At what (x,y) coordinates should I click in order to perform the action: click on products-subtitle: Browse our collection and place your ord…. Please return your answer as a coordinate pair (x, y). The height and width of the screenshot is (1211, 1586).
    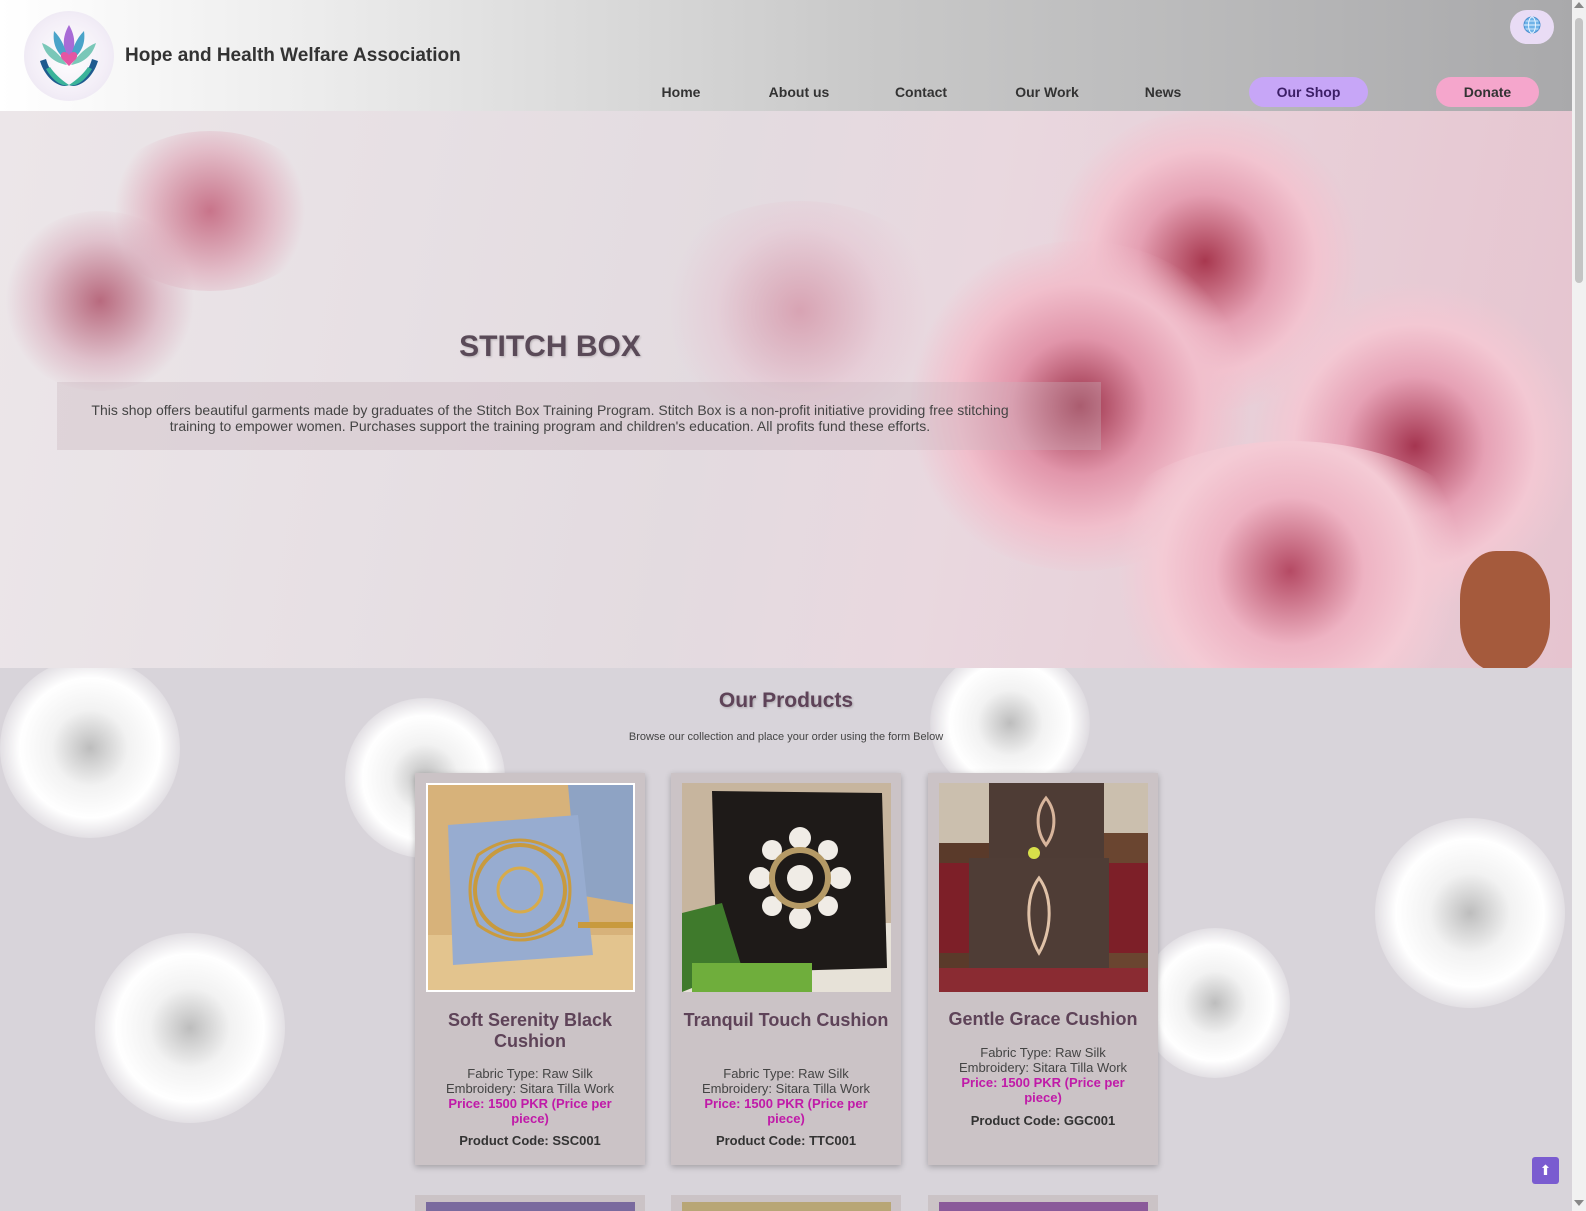
    Looking at the image, I should click on (786, 737).